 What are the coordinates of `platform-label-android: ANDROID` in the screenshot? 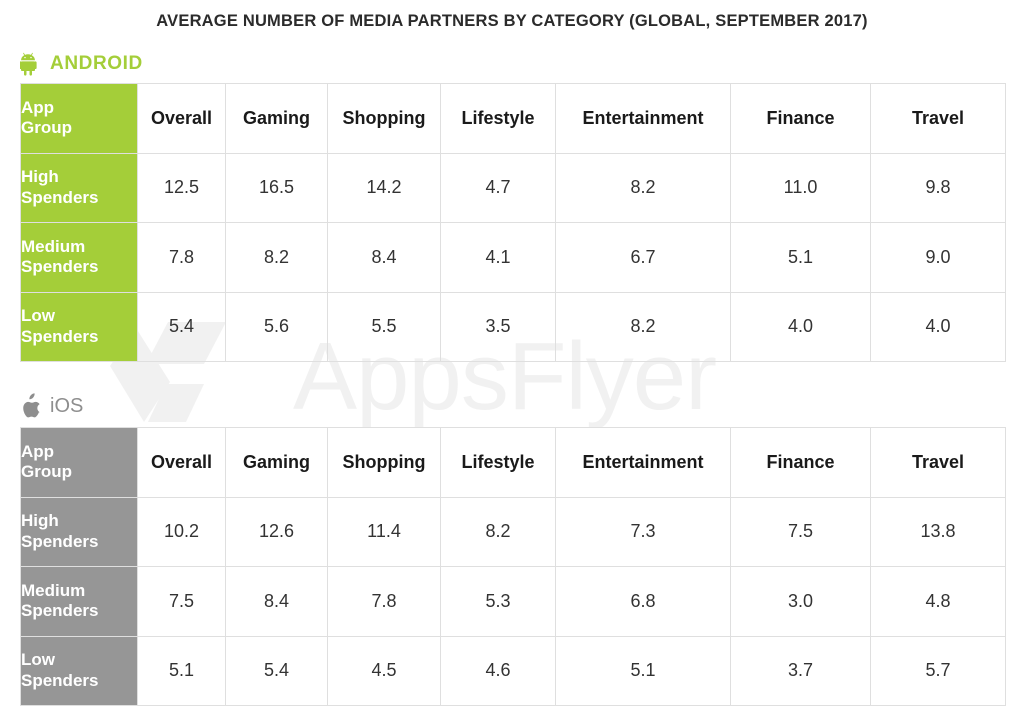 It's located at (81, 64).